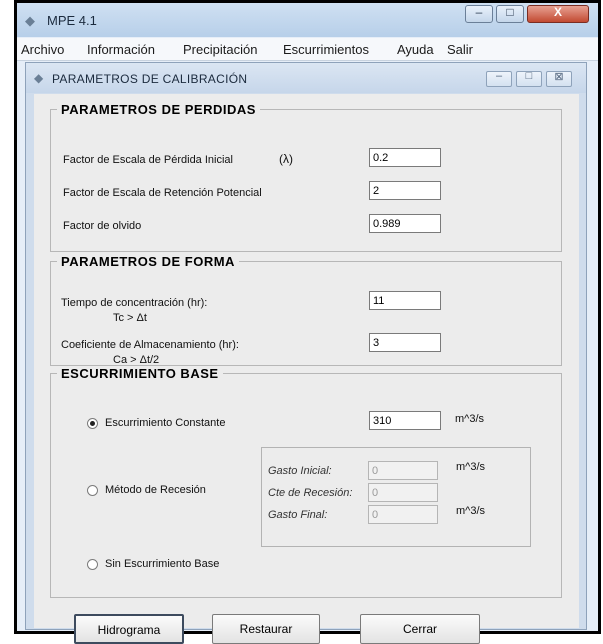 The height and width of the screenshot is (644, 603). Describe the element at coordinates (286, 159) in the screenshot. I see `lambda-symbol: (λ)` at that location.